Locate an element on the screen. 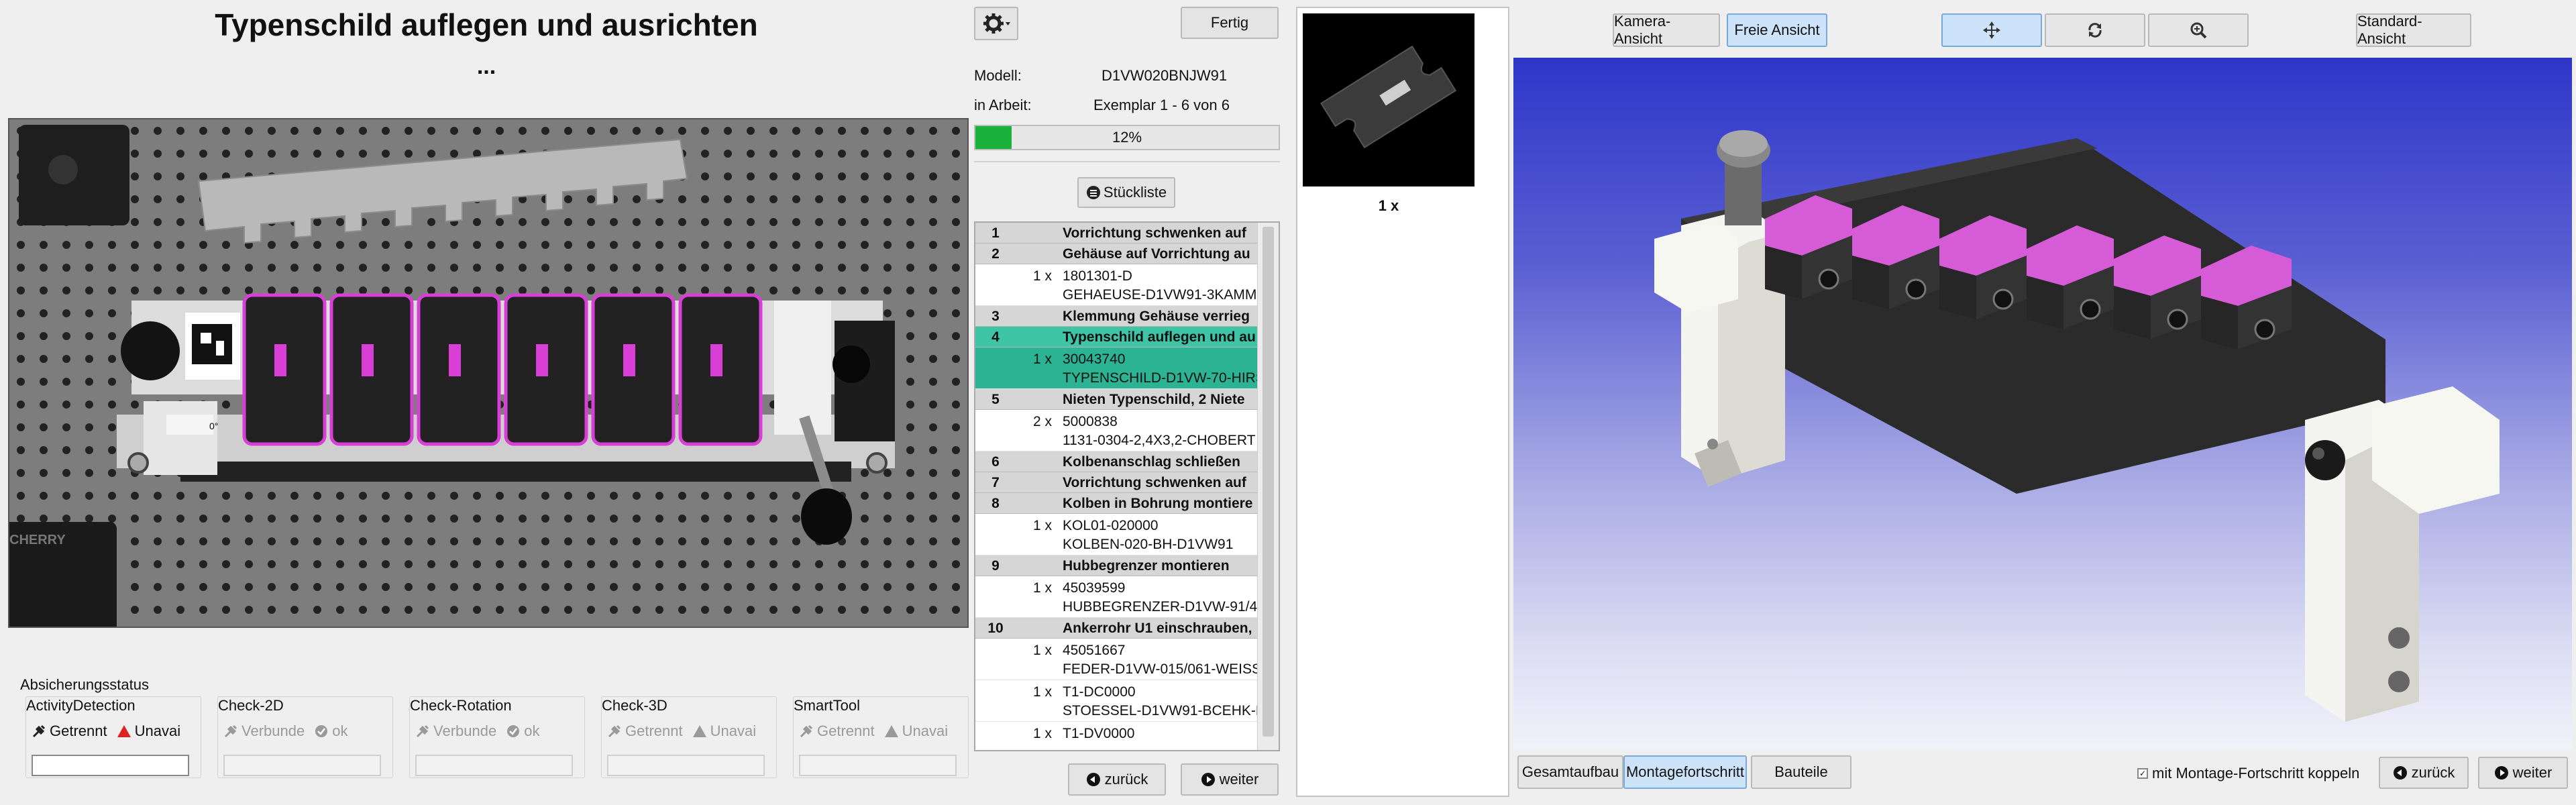 This screenshot has width=2576, height=805. step-header: 4 Typenschild auflegen und au is located at coordinates (1116, 337).